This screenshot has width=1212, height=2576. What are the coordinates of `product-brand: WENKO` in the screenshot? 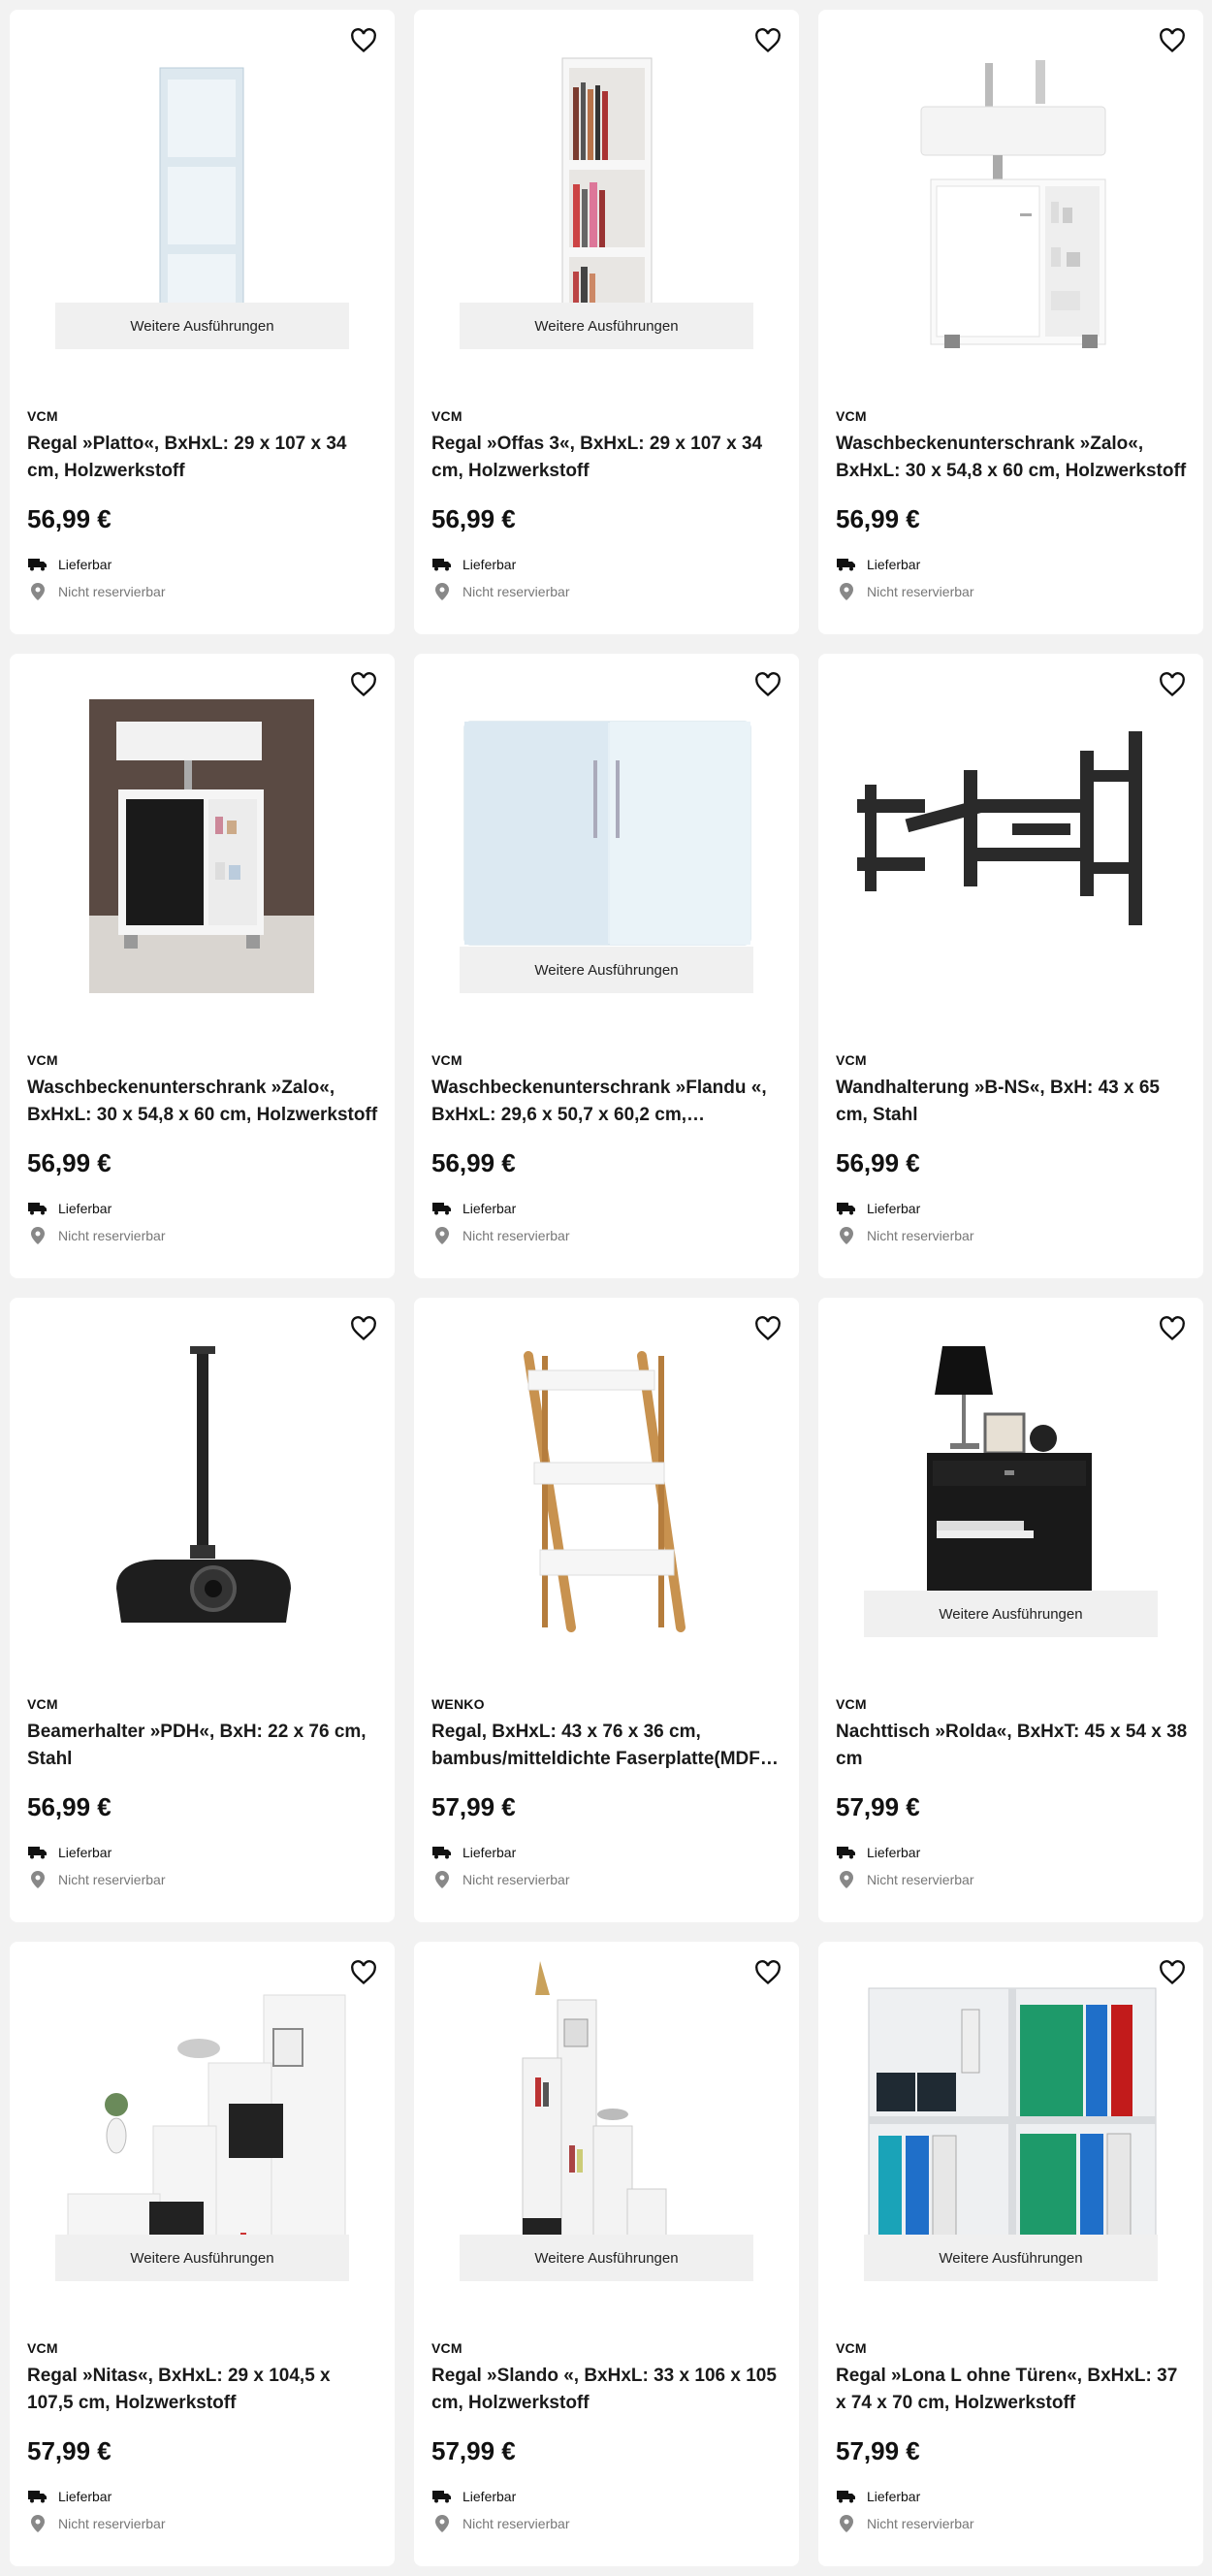 It's located at (458, 1704).